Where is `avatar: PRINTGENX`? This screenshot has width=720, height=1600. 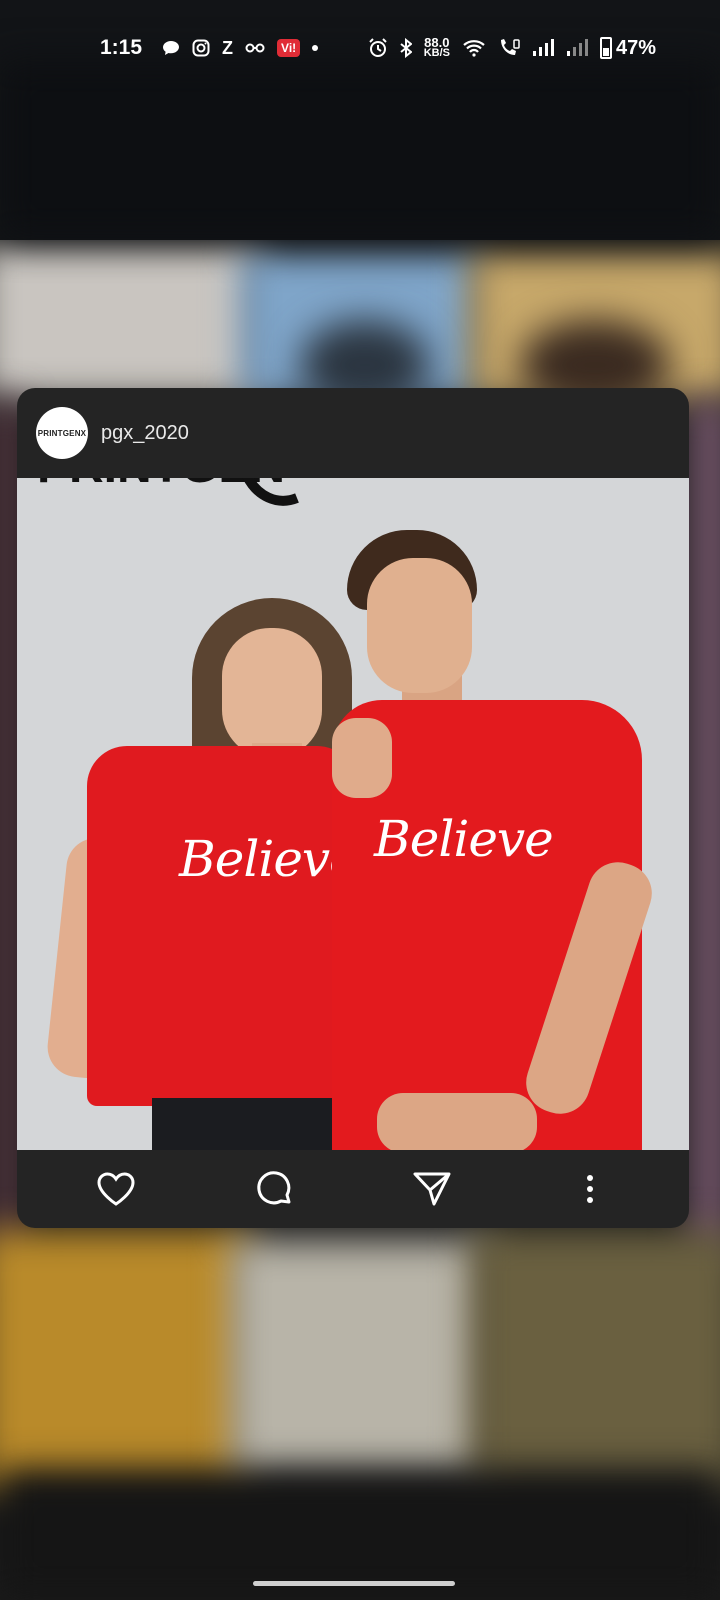
avatar: PRINTGENX is located at coordinates (62, 433).